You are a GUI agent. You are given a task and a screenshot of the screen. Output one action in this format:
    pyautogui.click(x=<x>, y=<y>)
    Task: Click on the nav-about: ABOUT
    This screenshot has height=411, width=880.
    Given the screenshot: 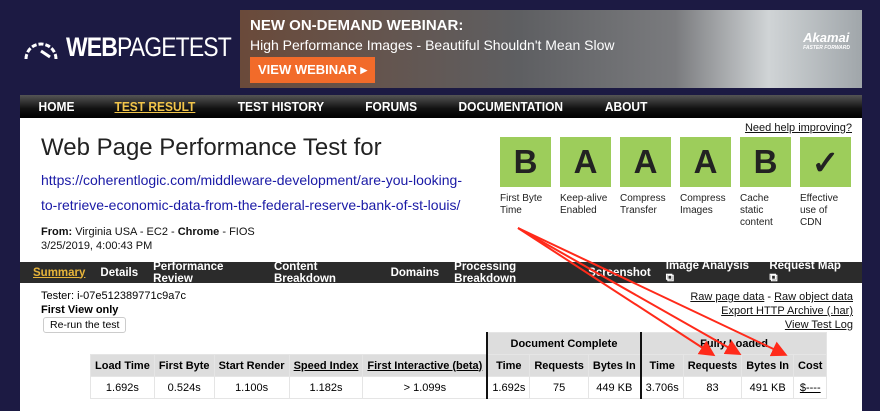 What is the action you would take?
    pyautogui.click(x=626, y=106)
    